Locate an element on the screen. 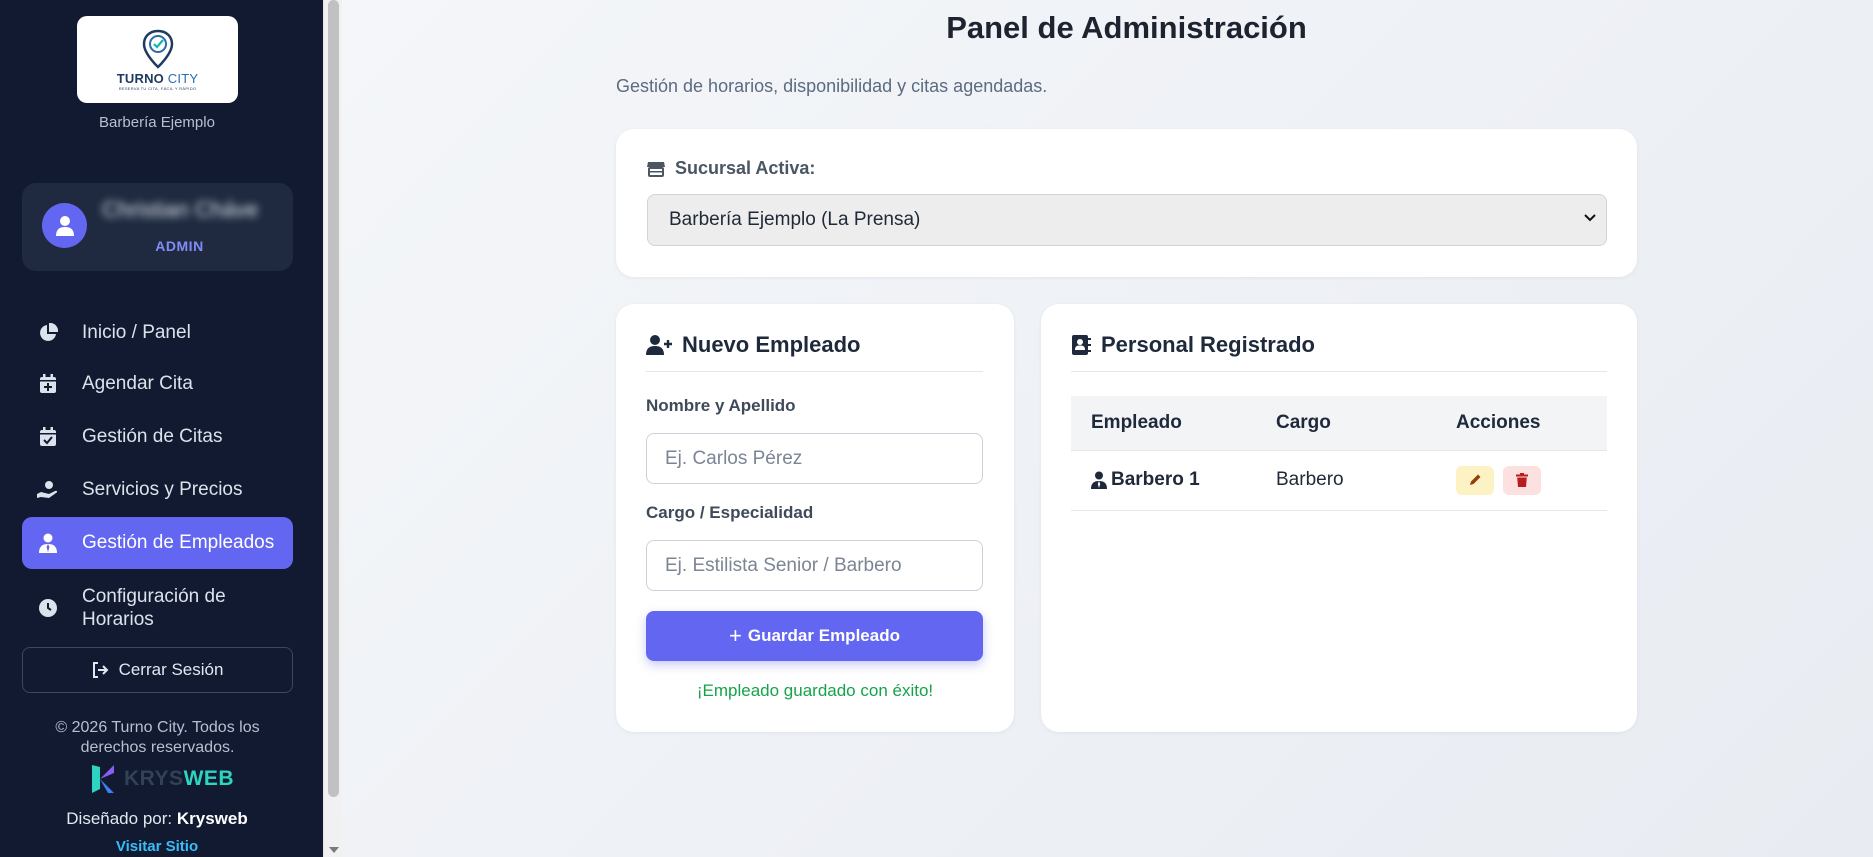 The width and height of the screenshot is (1873, 857). scroll-thumb is located at coordinates (333, 398).